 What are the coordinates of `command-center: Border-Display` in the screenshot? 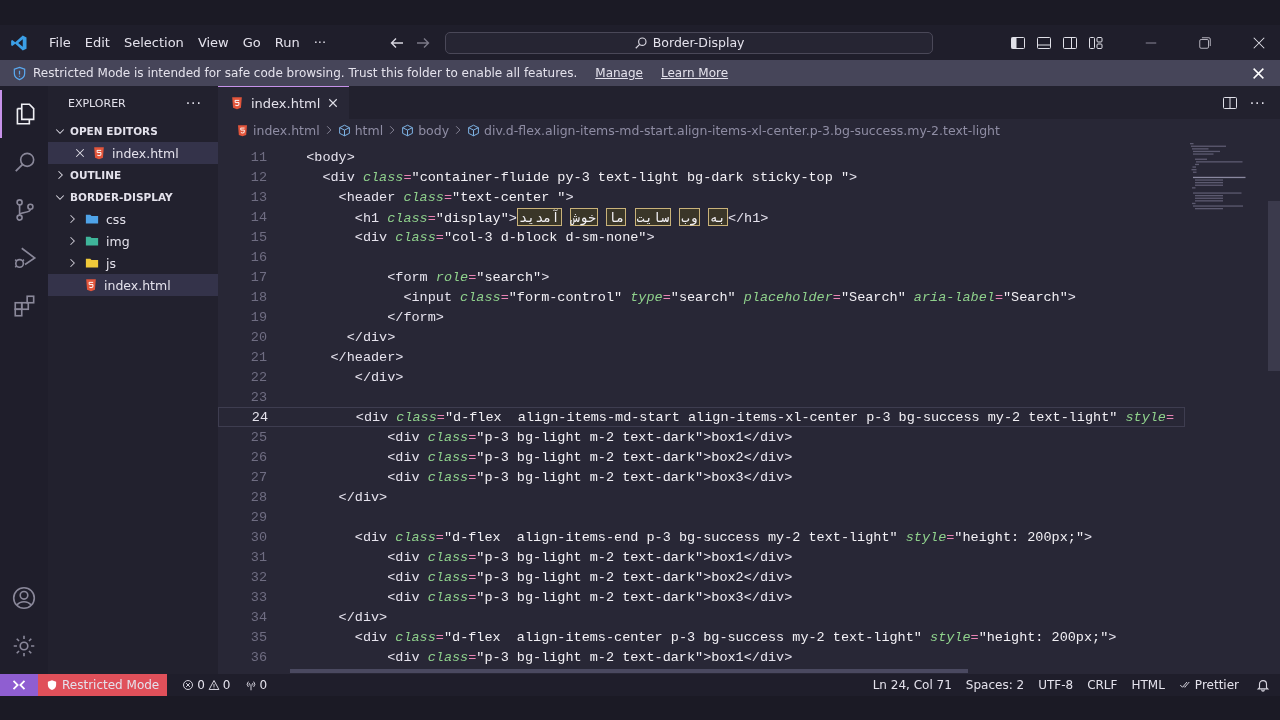 It's located at (689, 42).